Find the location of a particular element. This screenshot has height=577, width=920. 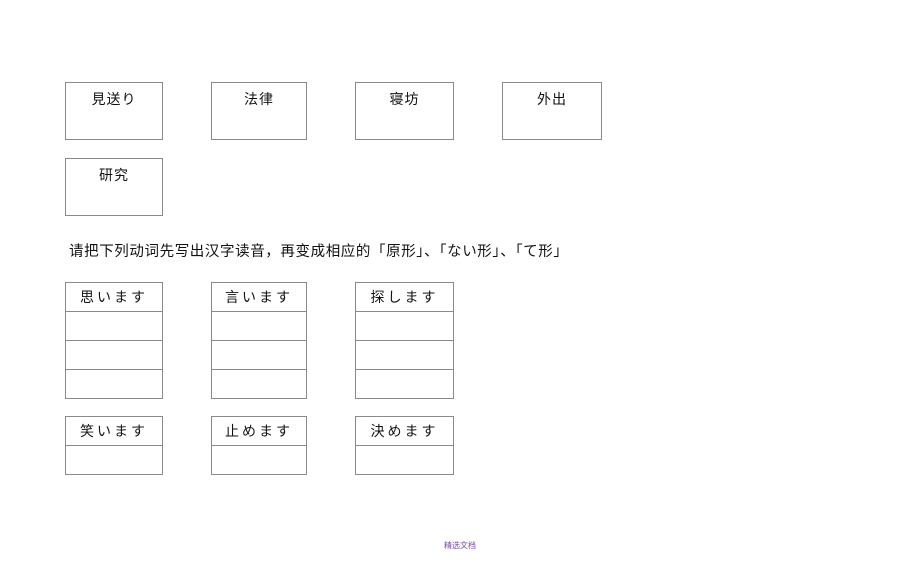

verb-header: 探します is located at coordinates (404, 298).